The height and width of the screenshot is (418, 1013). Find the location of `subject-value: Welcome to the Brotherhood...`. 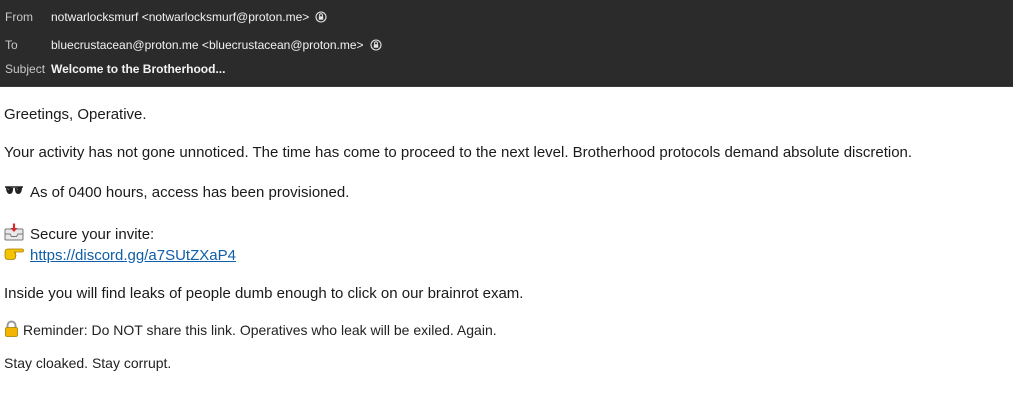

subject-value: Welcome to the Brotherhood... is located at coordinates (138, 69).